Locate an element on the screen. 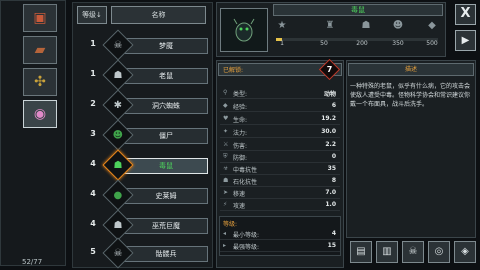  monster-level: 3 is located at coordinates (93, 133).